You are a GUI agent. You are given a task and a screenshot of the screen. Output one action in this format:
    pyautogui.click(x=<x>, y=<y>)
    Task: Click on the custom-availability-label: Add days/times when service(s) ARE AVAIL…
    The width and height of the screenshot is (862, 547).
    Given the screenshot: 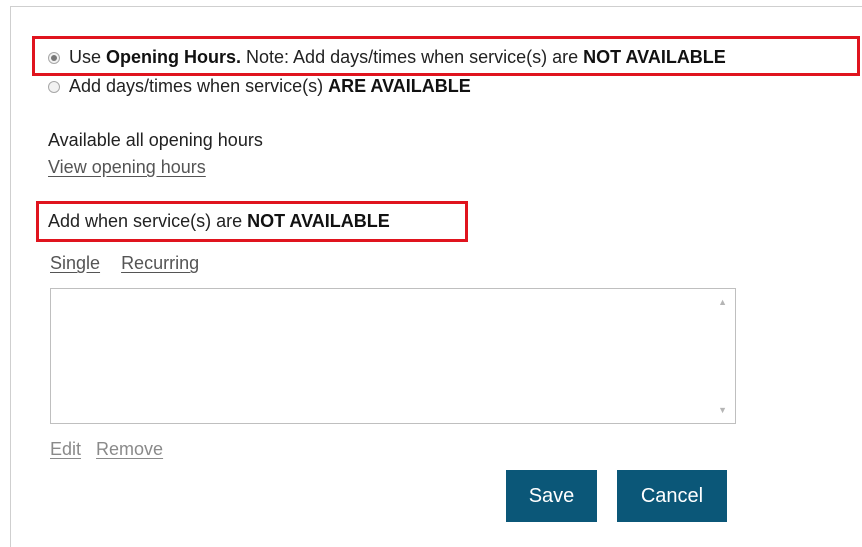 What is the action you would take?
    pyautogui.click(x=270, y=86)
    